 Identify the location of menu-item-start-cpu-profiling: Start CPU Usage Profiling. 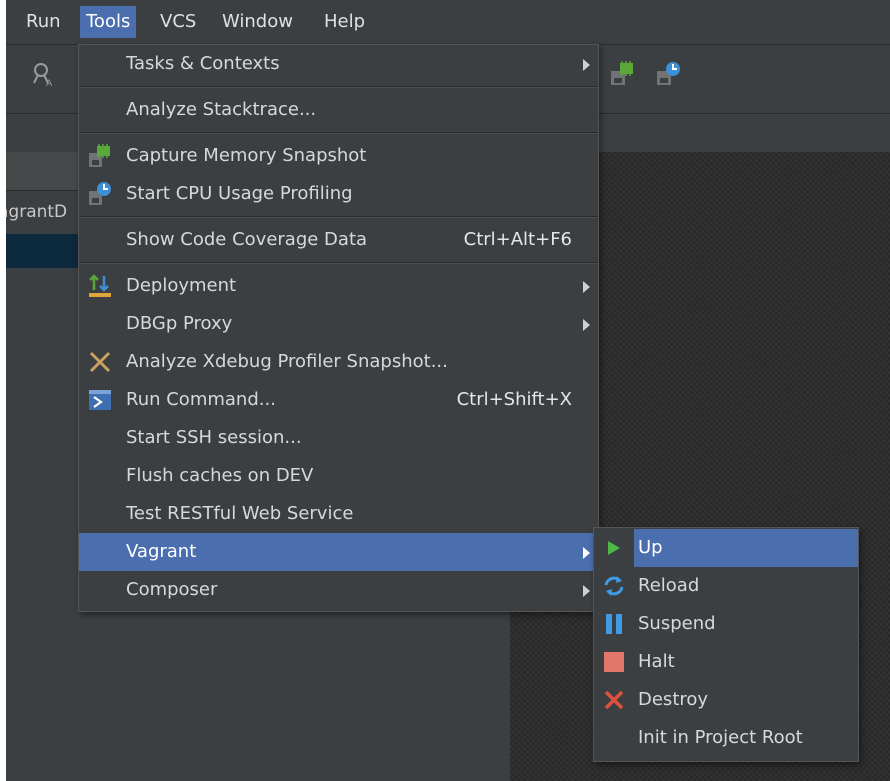
(338, 194).